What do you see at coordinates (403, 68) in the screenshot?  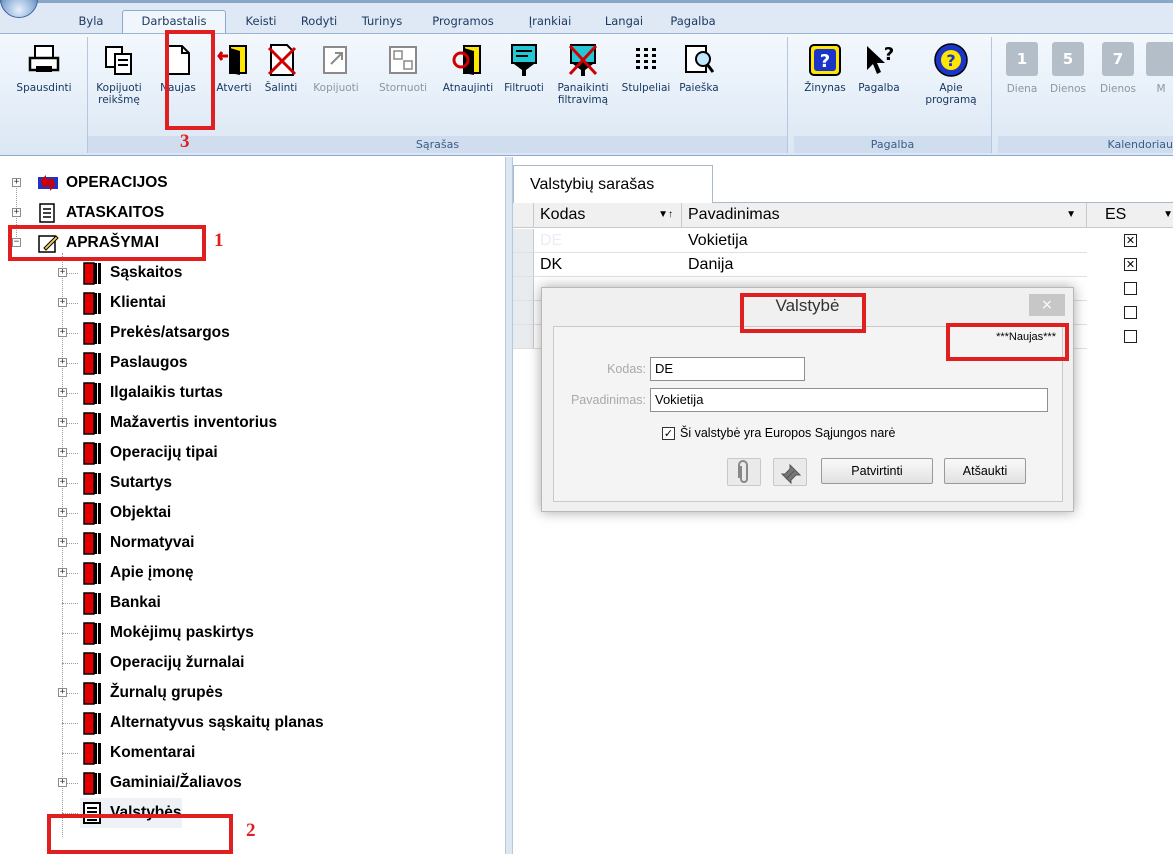 I see `cancel-entry-button: Stornuoti` at bounding box center [403, 68].